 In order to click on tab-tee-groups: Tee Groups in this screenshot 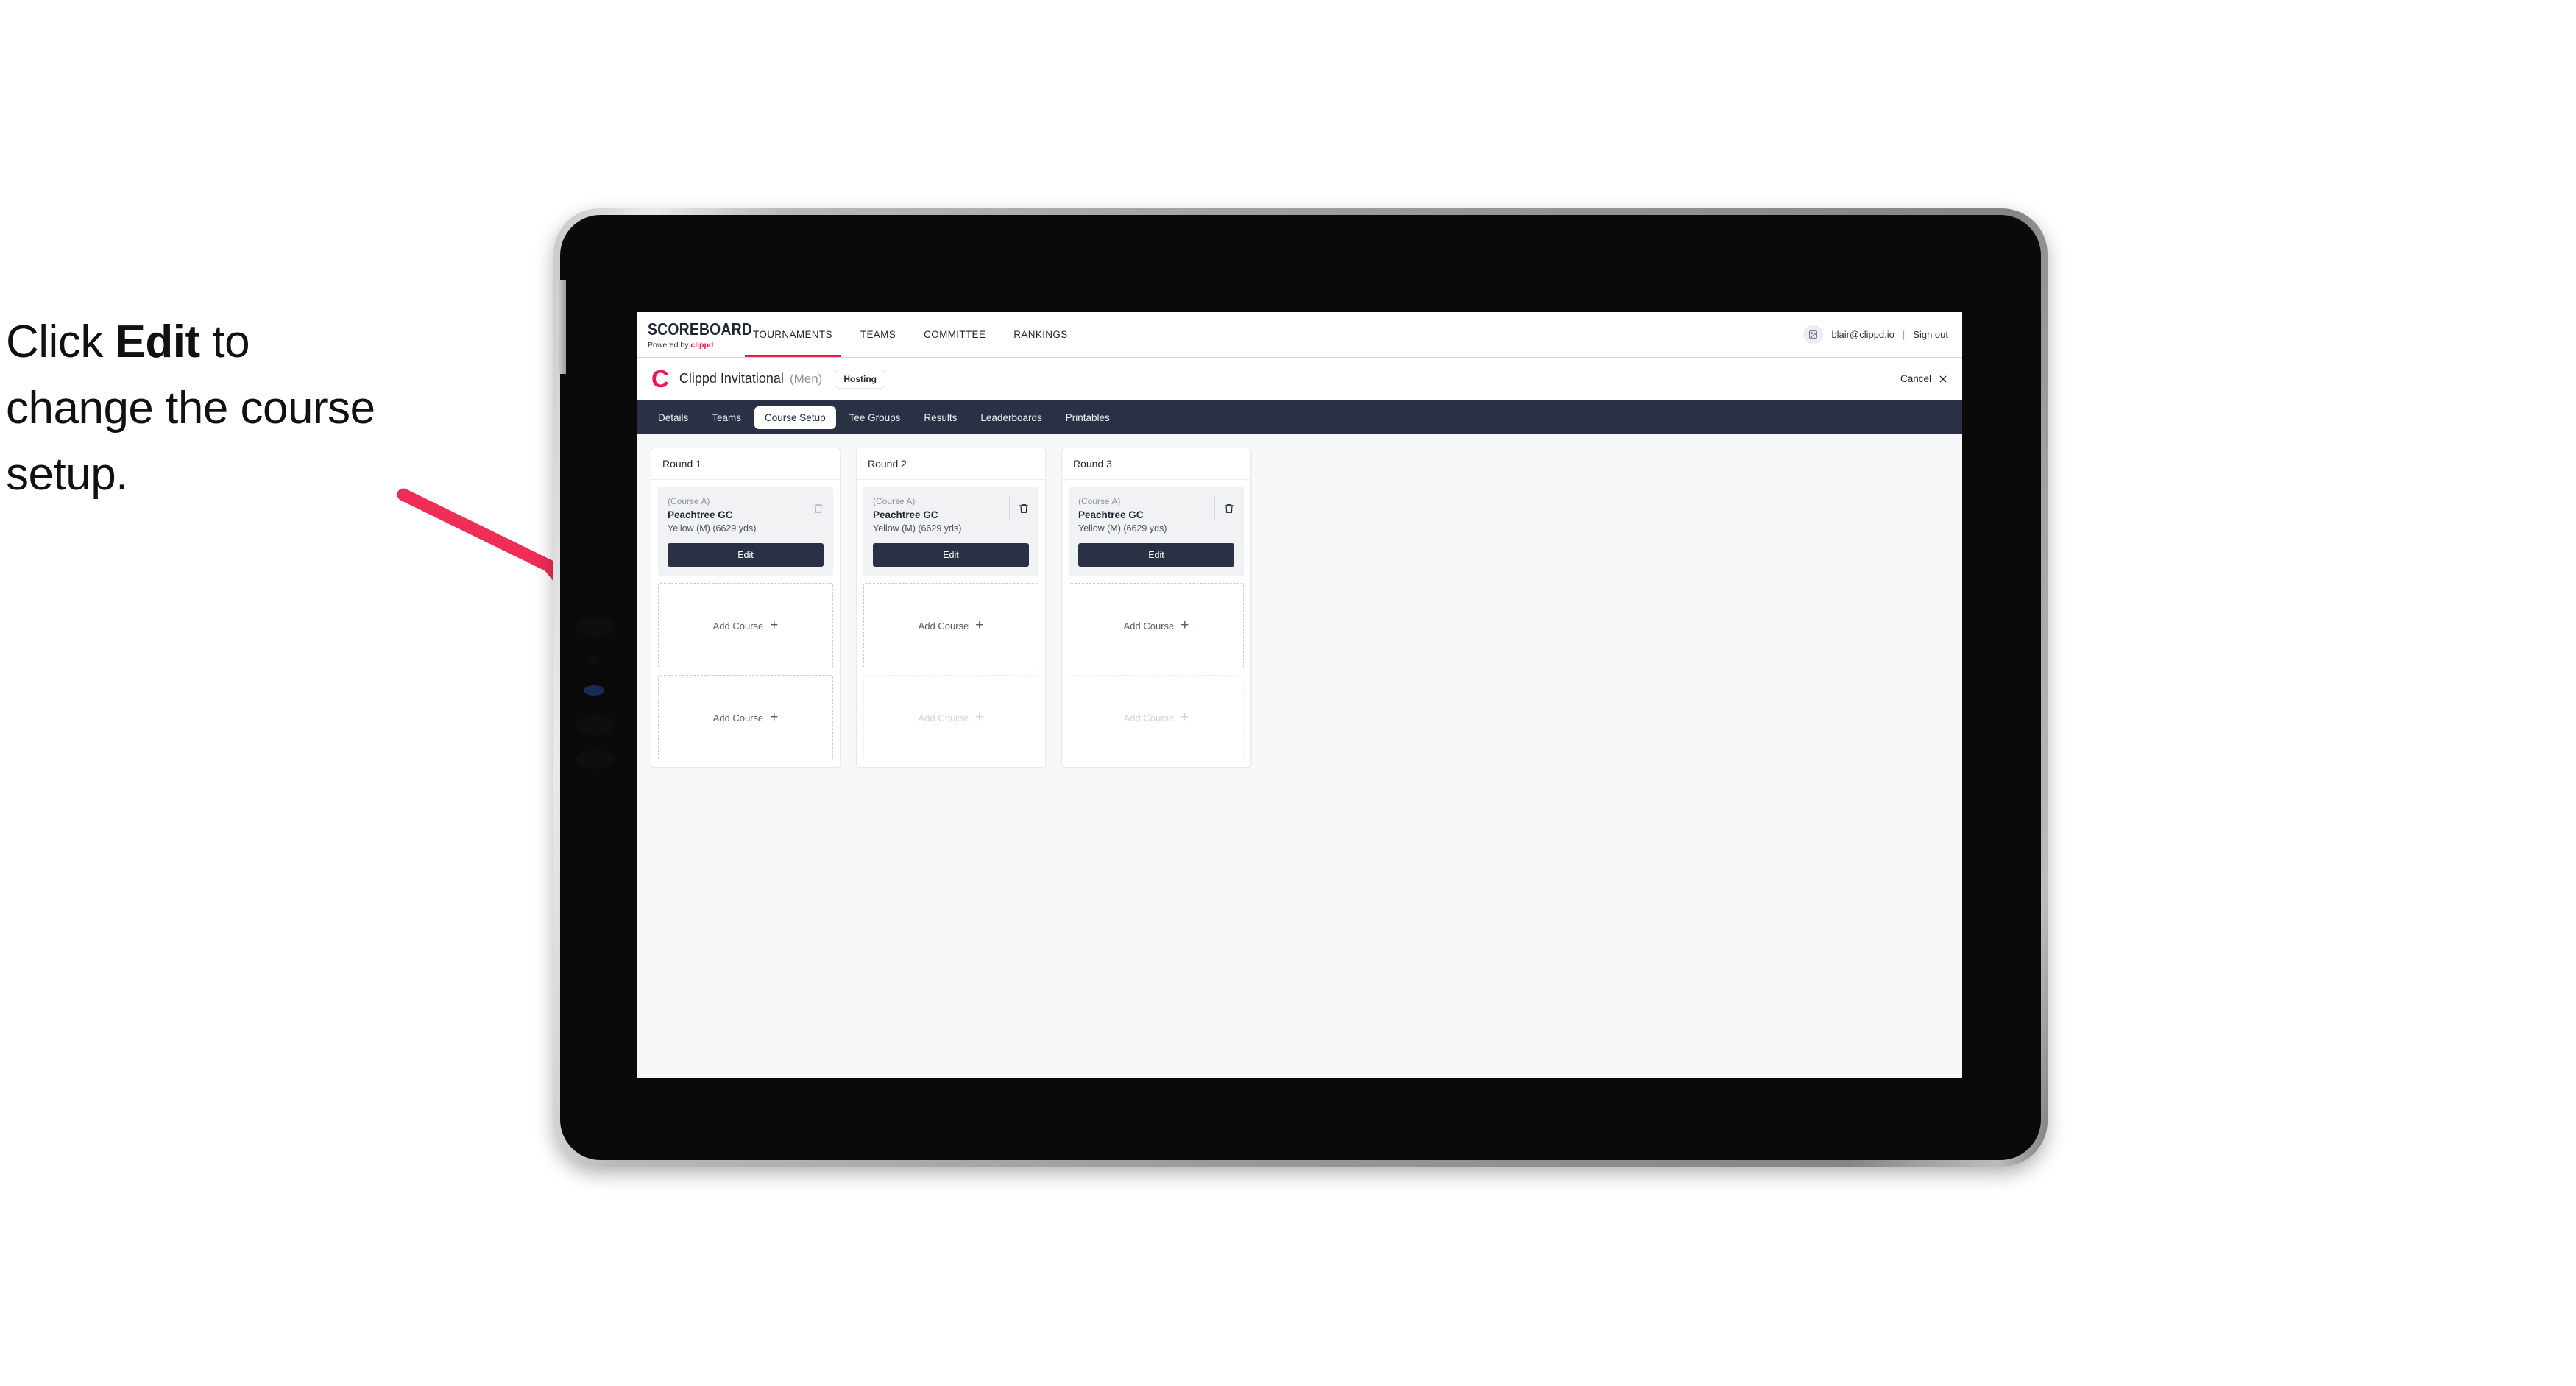, I will do `click(875, 417)`.